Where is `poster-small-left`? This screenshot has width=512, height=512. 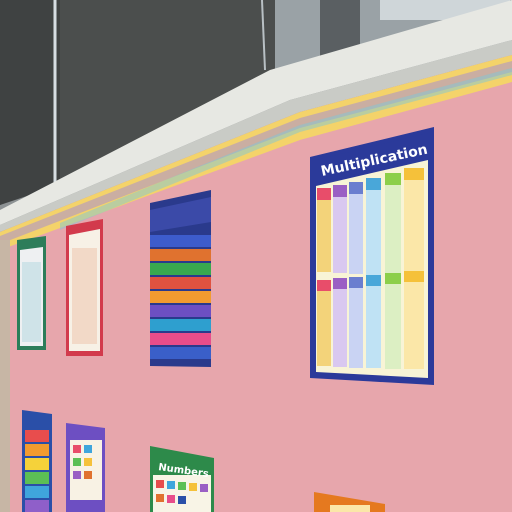 poster-small-left is located at coordinates (31, 293).